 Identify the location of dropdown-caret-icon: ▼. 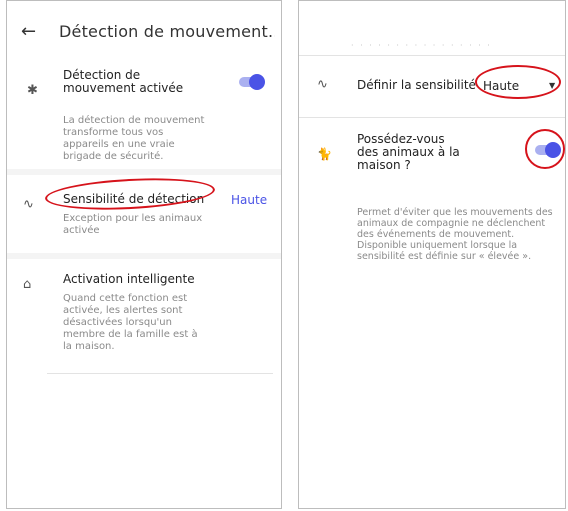
(552, 85).